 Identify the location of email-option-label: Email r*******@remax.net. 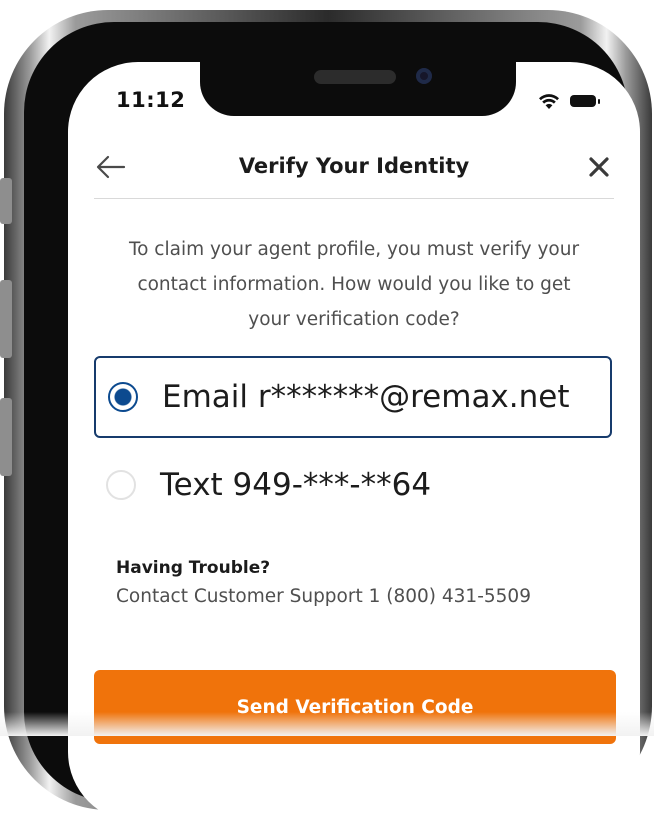
(366, 397).